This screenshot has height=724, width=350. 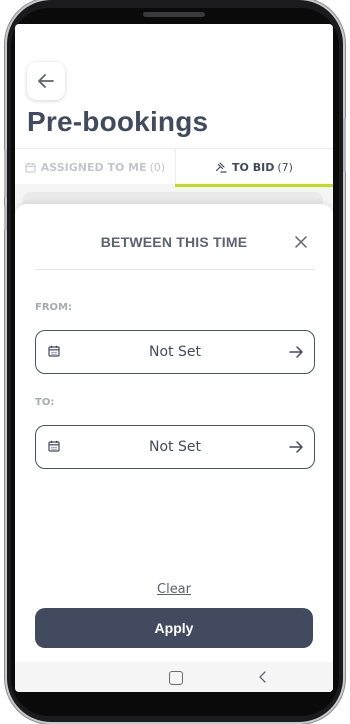 I want to click on tab-assigned-label: ASSIGNED TO ME, so click(x=93, y=167).